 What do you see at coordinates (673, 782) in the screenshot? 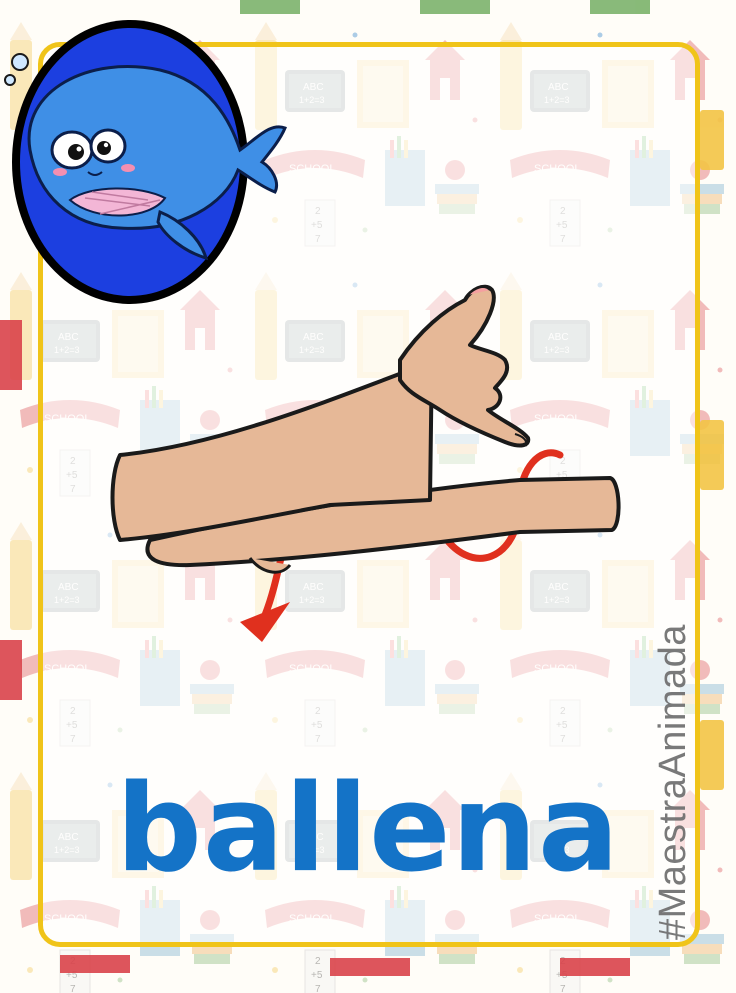
I see `watermark-text: #MaestraAnimada` at bounding box center [673, 782].